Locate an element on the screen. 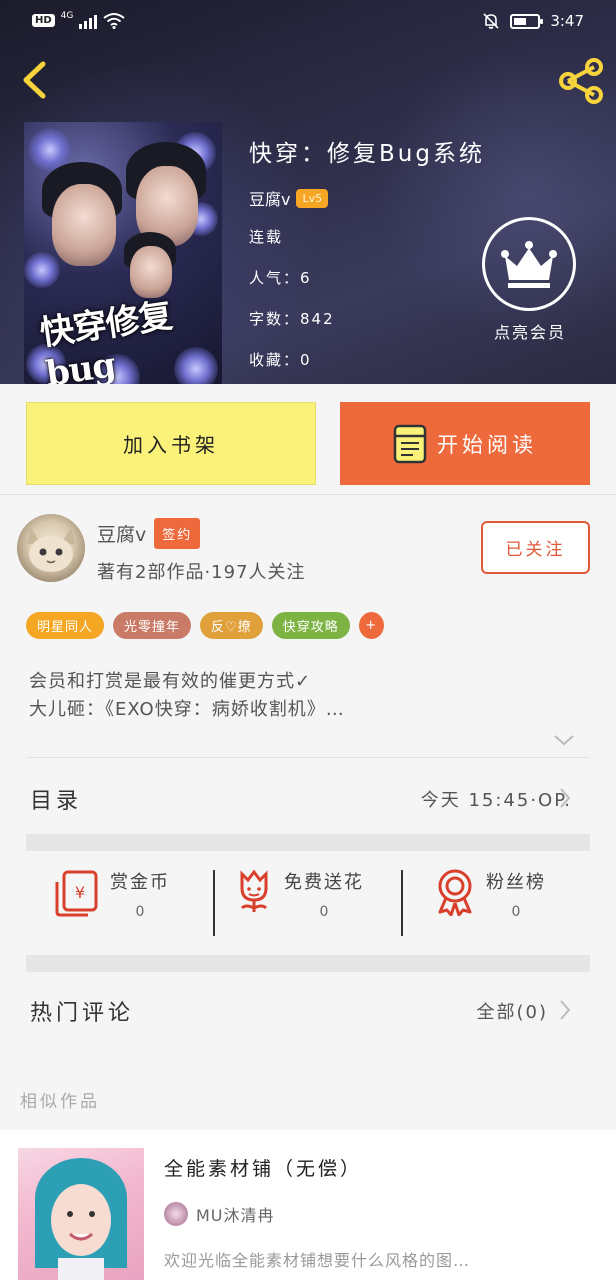 The width and height of the screenshot is (616, 1280). author-name-row: 豆腐v 签约 is located at coordinates (149, 533).